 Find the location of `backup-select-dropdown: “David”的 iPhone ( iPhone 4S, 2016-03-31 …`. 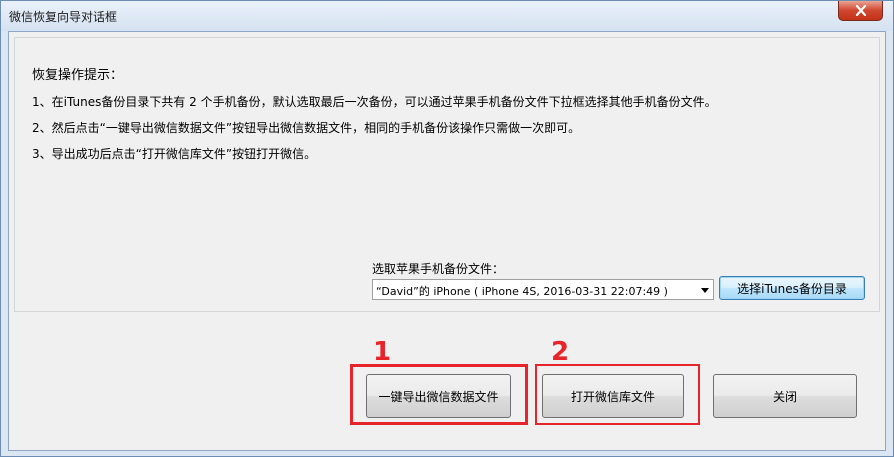

backup-select-dropdown: “David”的 iPhone ( iPhone 4S, 2016-03-31 … is located at coordinates (543, 289).